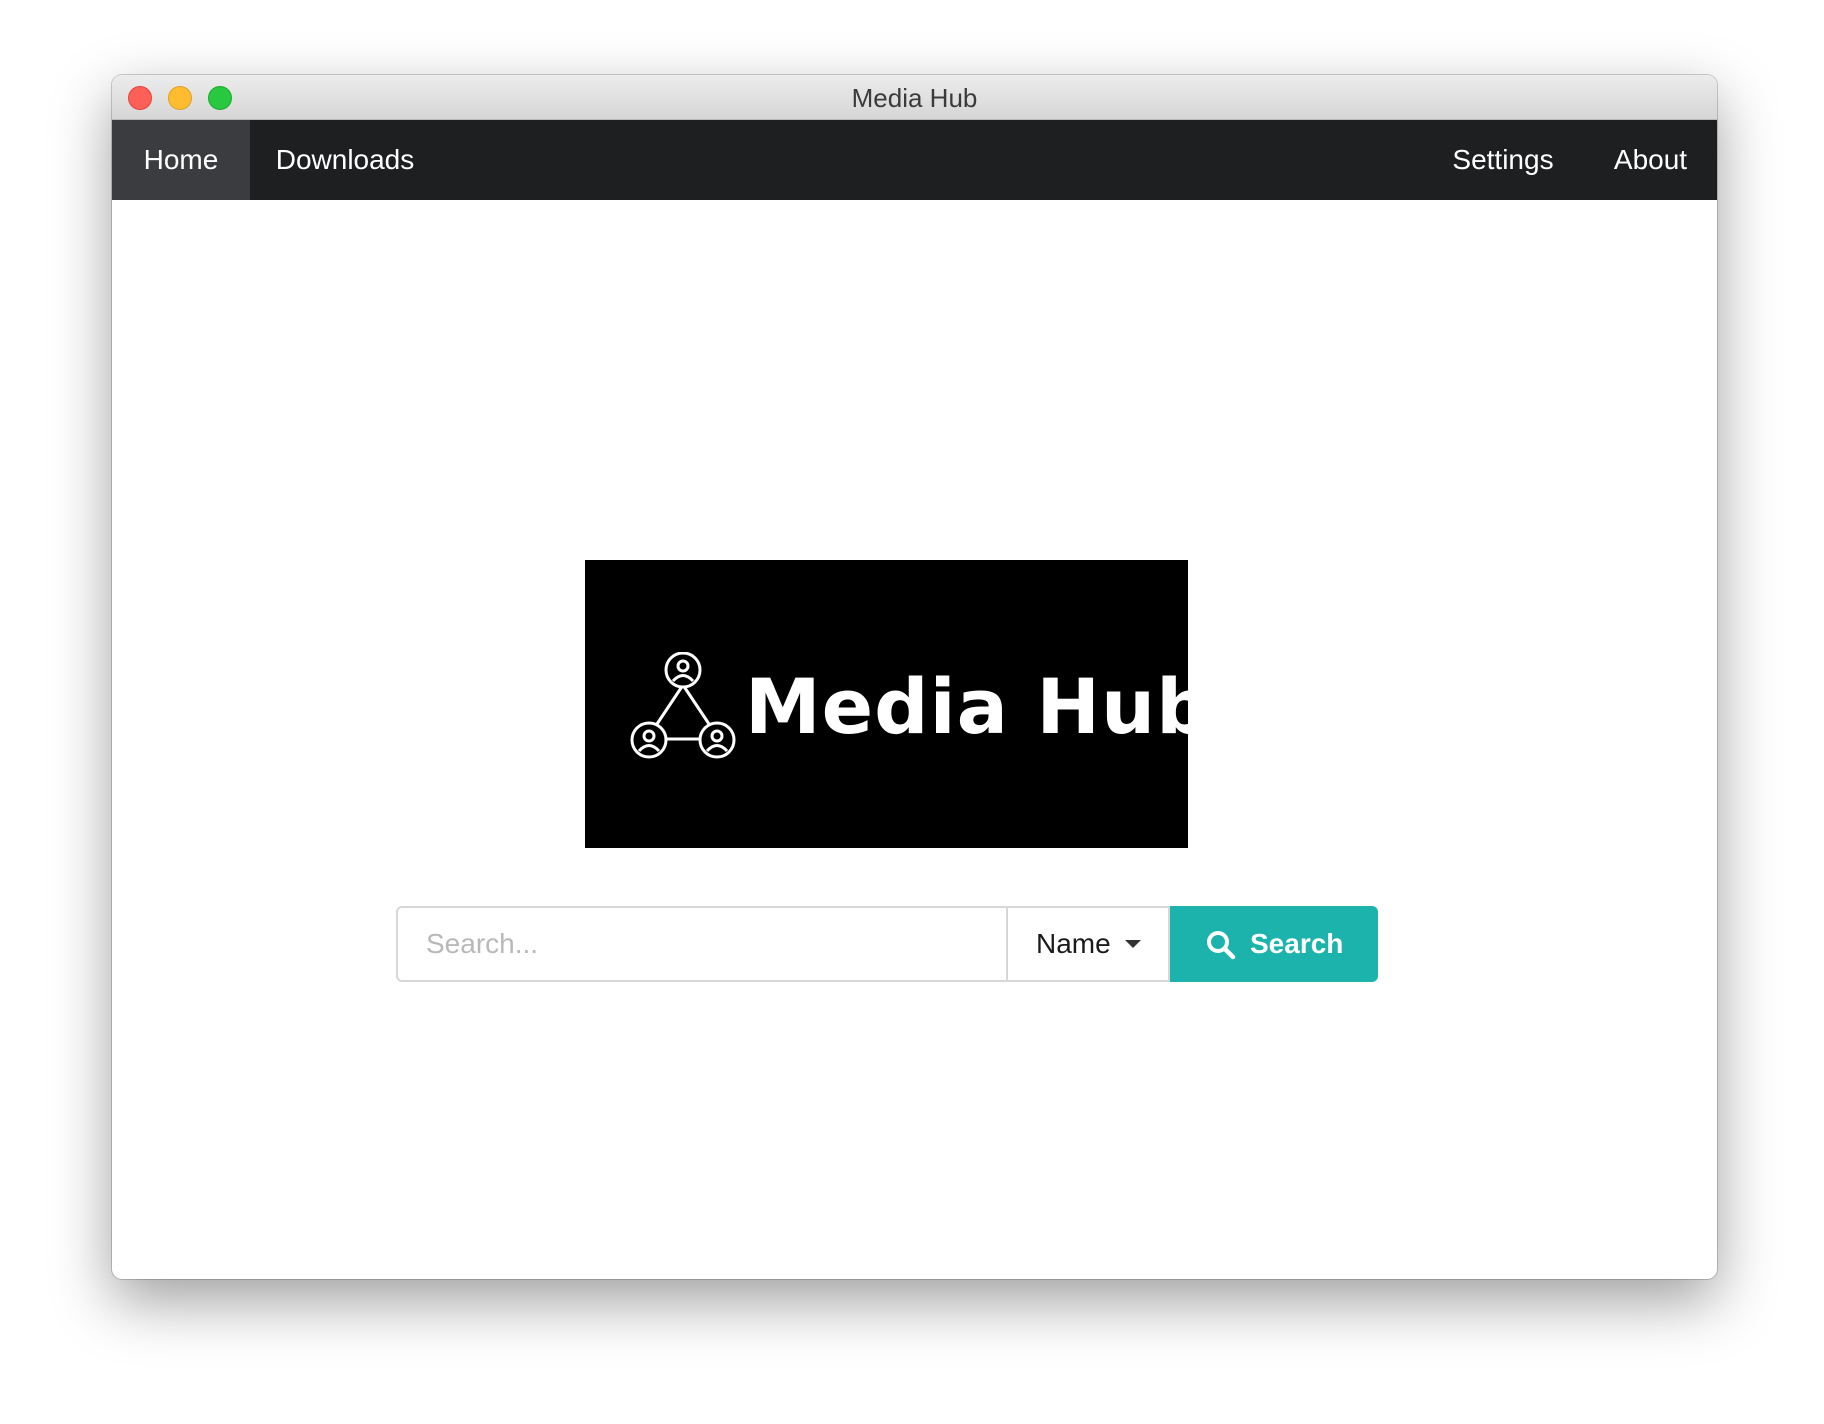  I want to click on title-bar: Media Hub, so click(914, 97).